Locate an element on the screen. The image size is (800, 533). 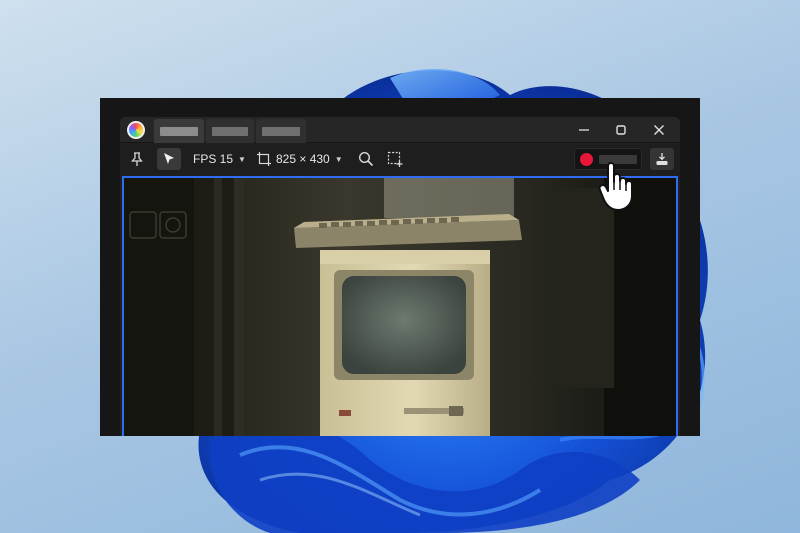
select-tool-button is located at coordinates (169, 159).